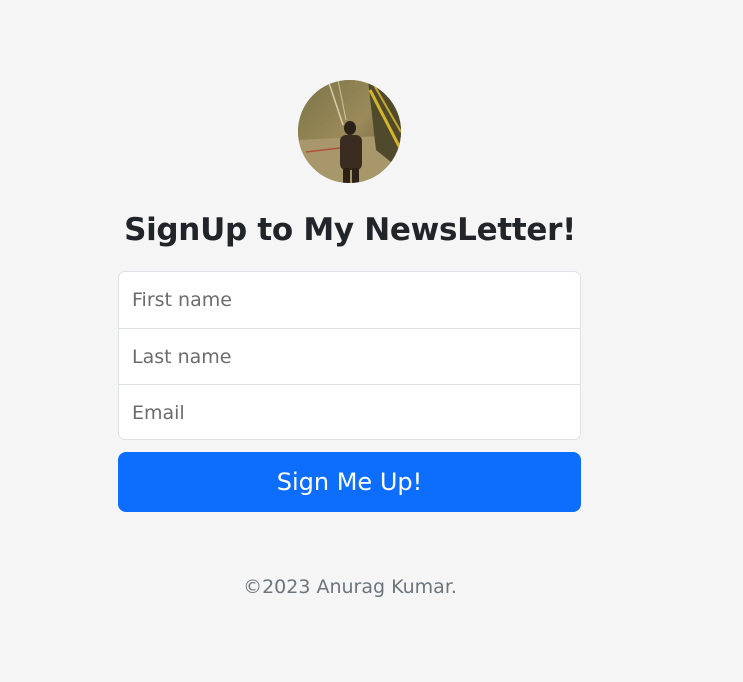 The image size is (743, 682). I want to click on avatar-photo, so click(349, 131).